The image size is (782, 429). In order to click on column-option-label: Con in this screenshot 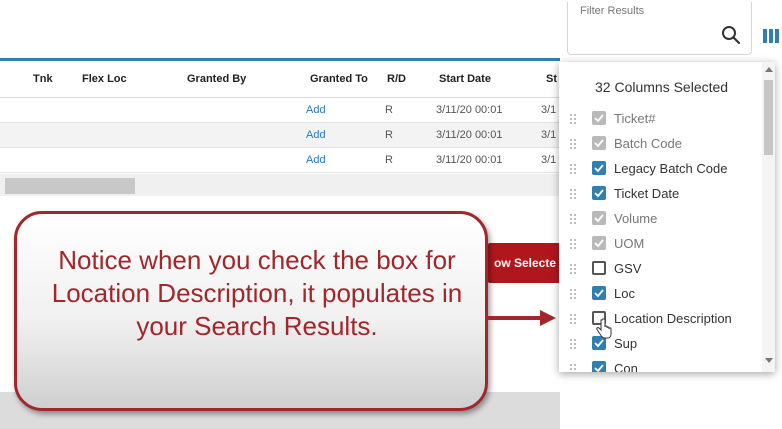, I will do `click(626, 366)`.